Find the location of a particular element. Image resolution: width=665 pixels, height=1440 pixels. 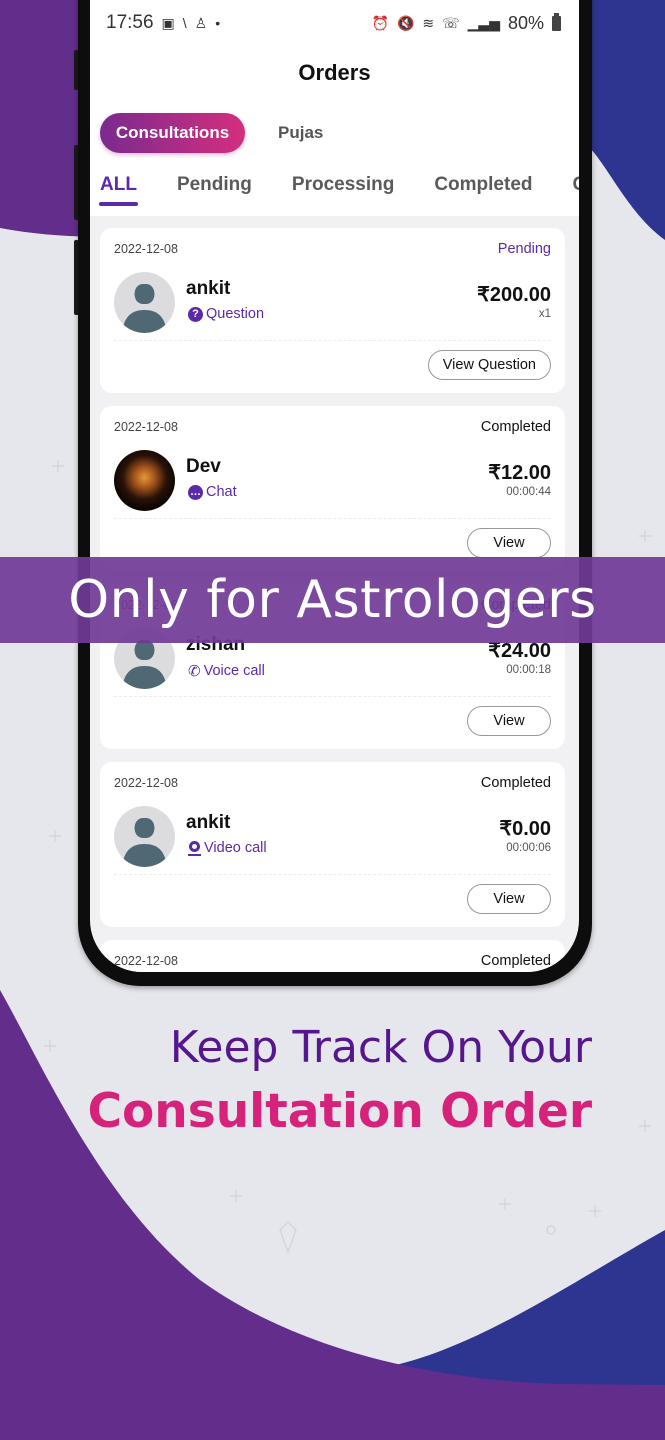

consultation-type: ✆ Voice call is located at coordinates (226, 671).